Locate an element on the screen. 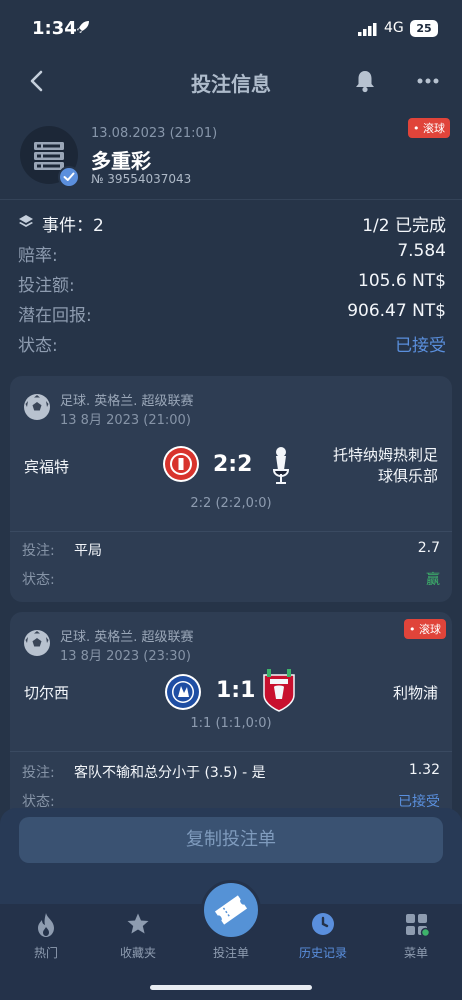 Image resolution: width=462 pixels, height=1000 pixels. score: 2:2 is located at coordinates (233, 464).